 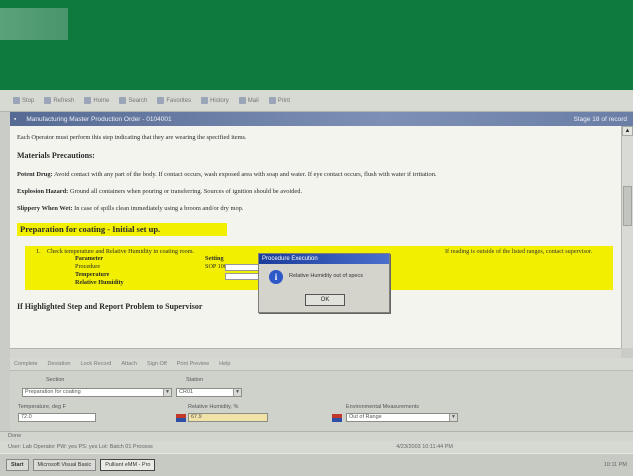 What do you see at coordinates (242, 100) in the screenshot?
I see `mail-icon` at bounding box center [242, 100].